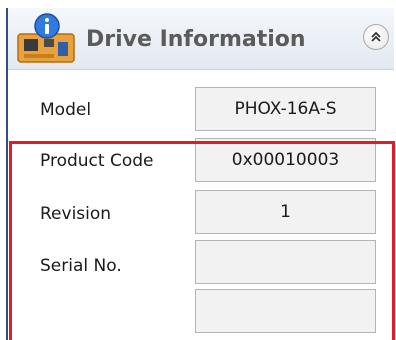  Describe the element at coordinates (196, 39) in the screenshot. I see `panel-title: Drive Information` at that location.